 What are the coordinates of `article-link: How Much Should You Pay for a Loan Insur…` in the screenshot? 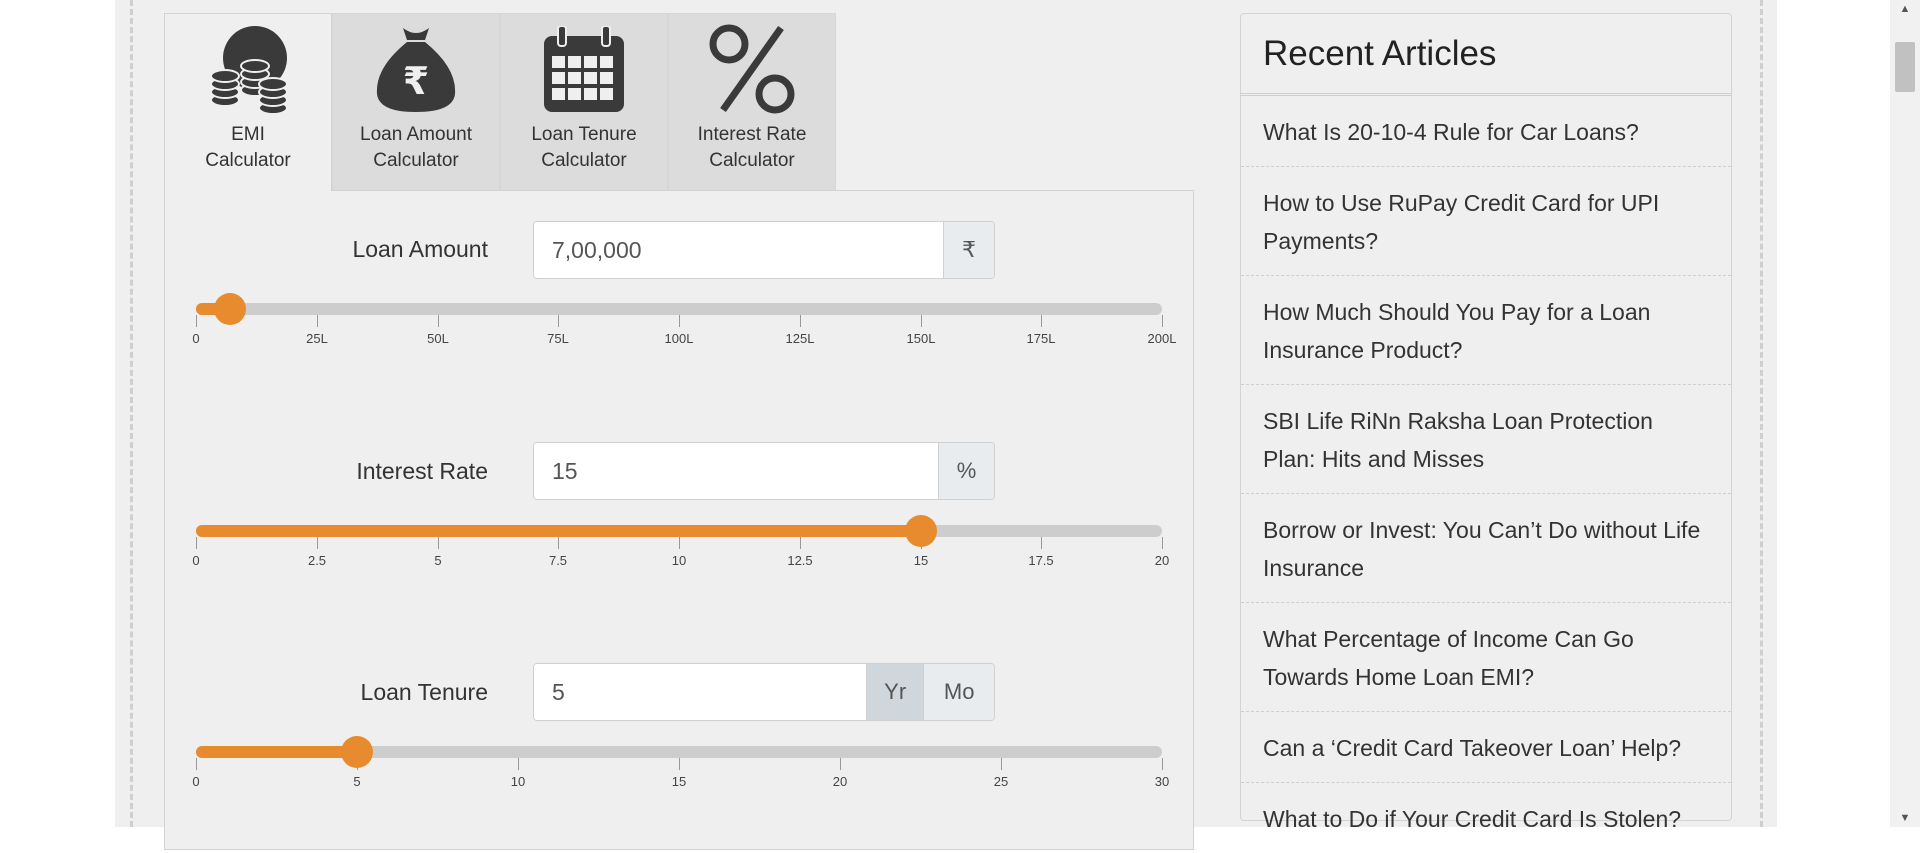 It's located at (1486, 330).